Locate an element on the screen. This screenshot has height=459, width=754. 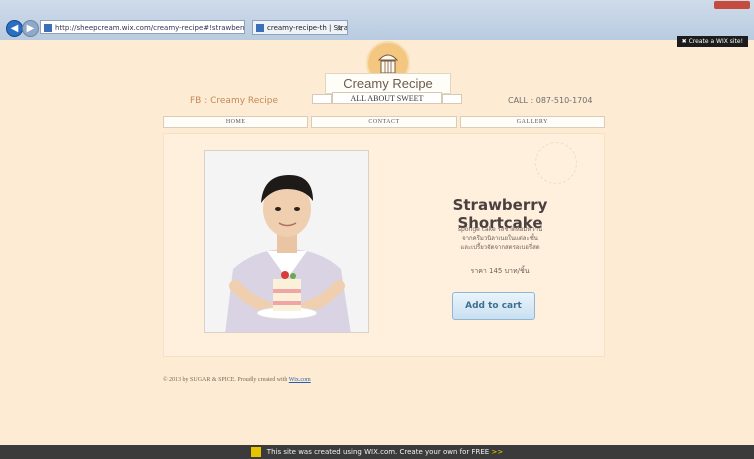
add-to-cart-button: Add to cart is located at coordinates (493, 306).